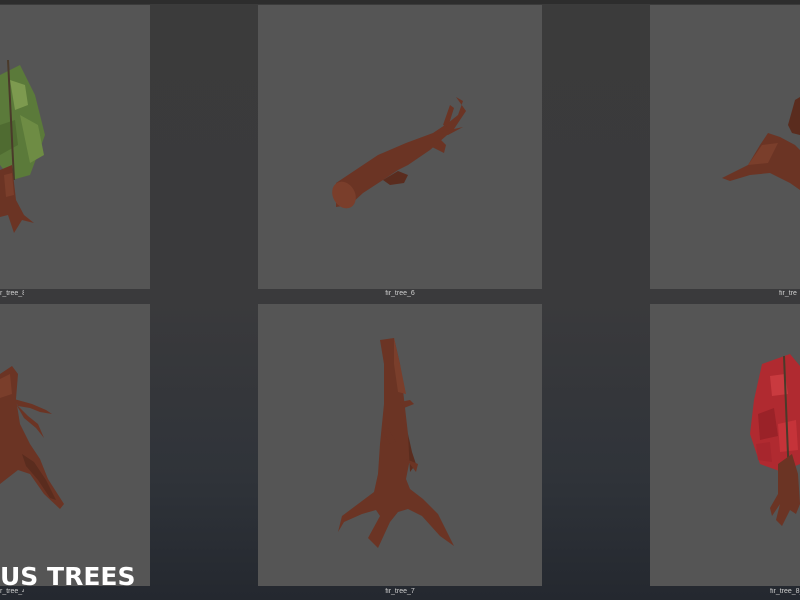 The width and height of the screenshot is (800, 600). I want to click on thumbnail-label: fir_tree_6, so click(400, 293).